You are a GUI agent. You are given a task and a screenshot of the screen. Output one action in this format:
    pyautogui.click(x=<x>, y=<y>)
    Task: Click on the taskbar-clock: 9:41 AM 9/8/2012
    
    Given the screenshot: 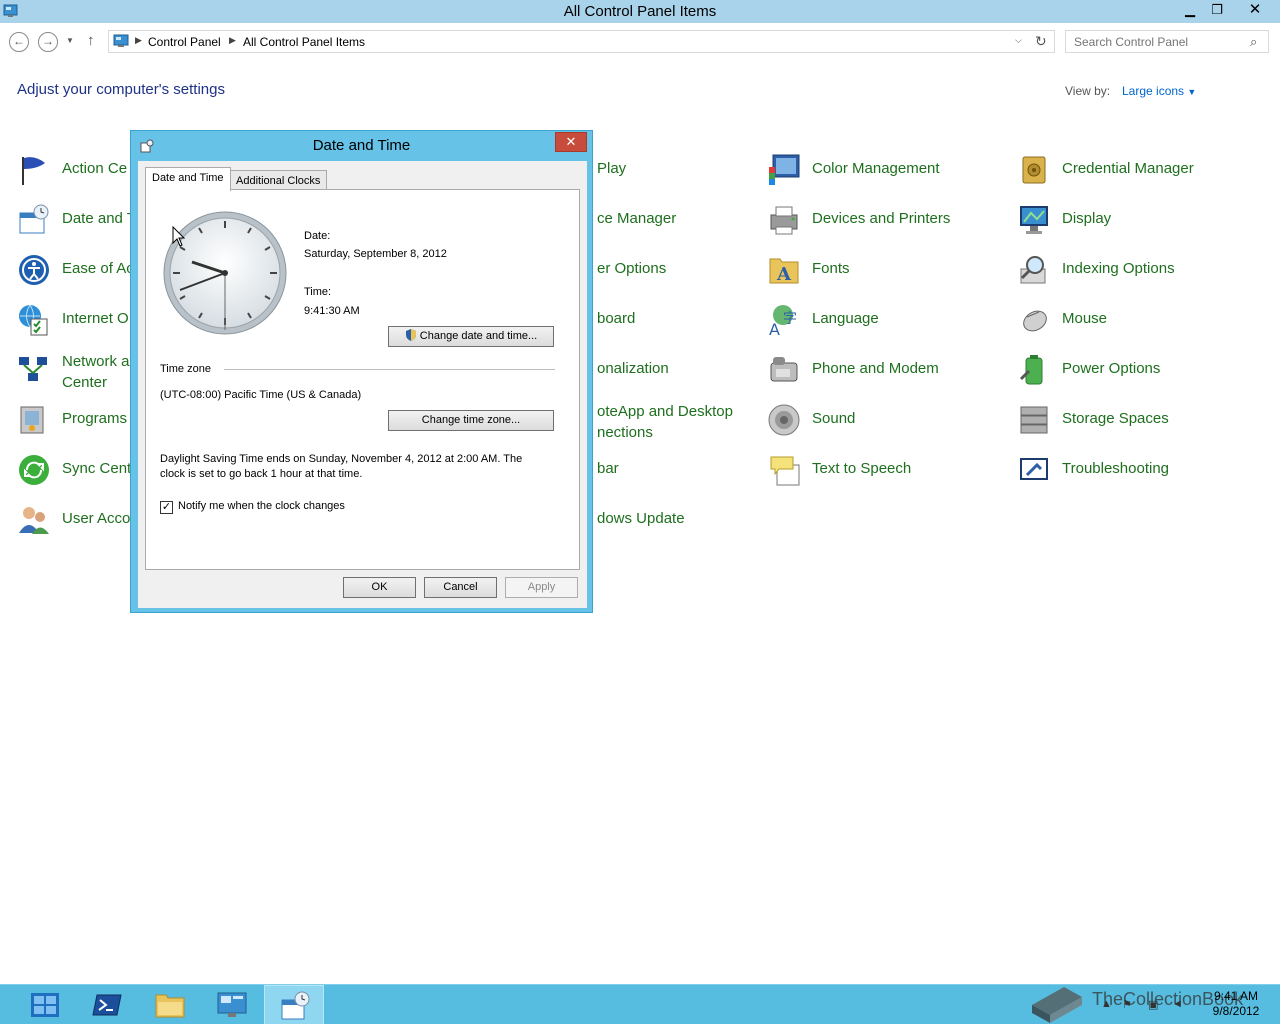 What is the action you would take?
    pyautogui.click(x=1236, y=1004)
    